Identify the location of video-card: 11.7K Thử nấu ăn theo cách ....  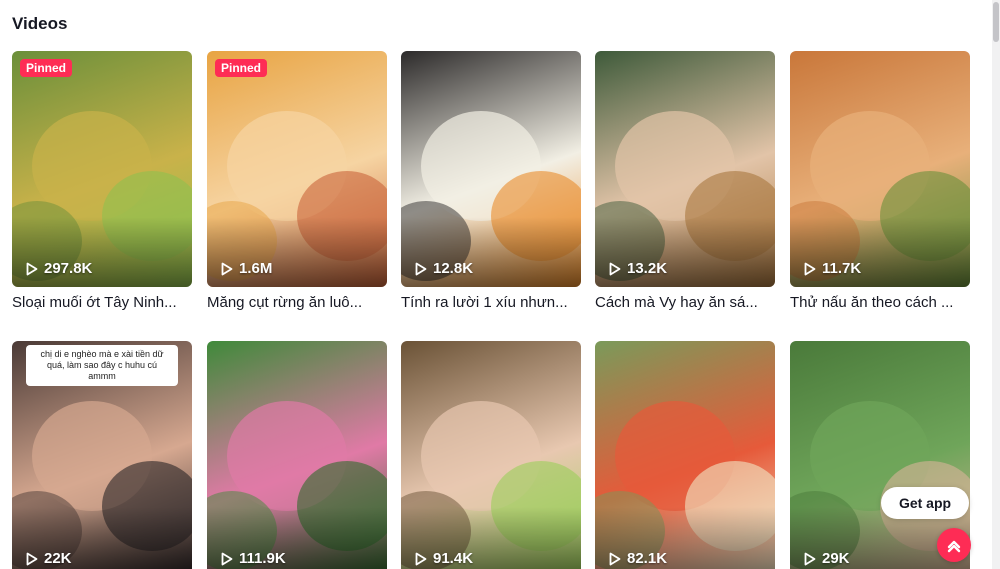
(880, 181).